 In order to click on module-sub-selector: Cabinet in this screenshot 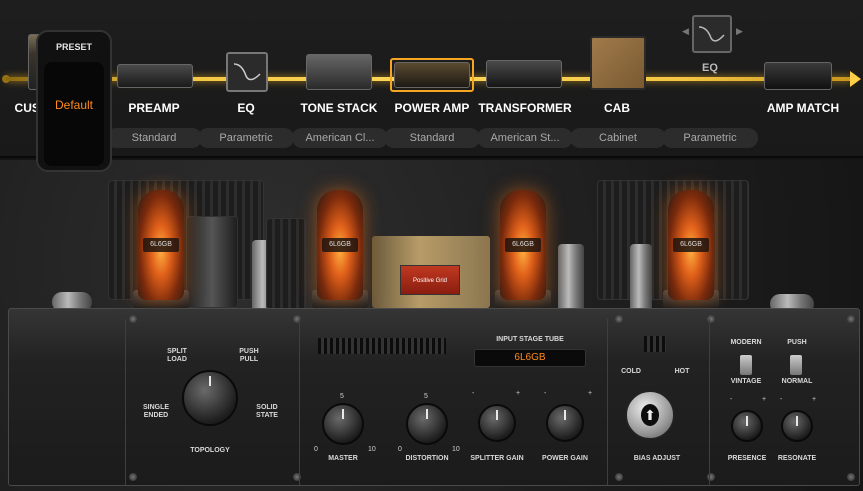, I will do `click(618, 138)`.